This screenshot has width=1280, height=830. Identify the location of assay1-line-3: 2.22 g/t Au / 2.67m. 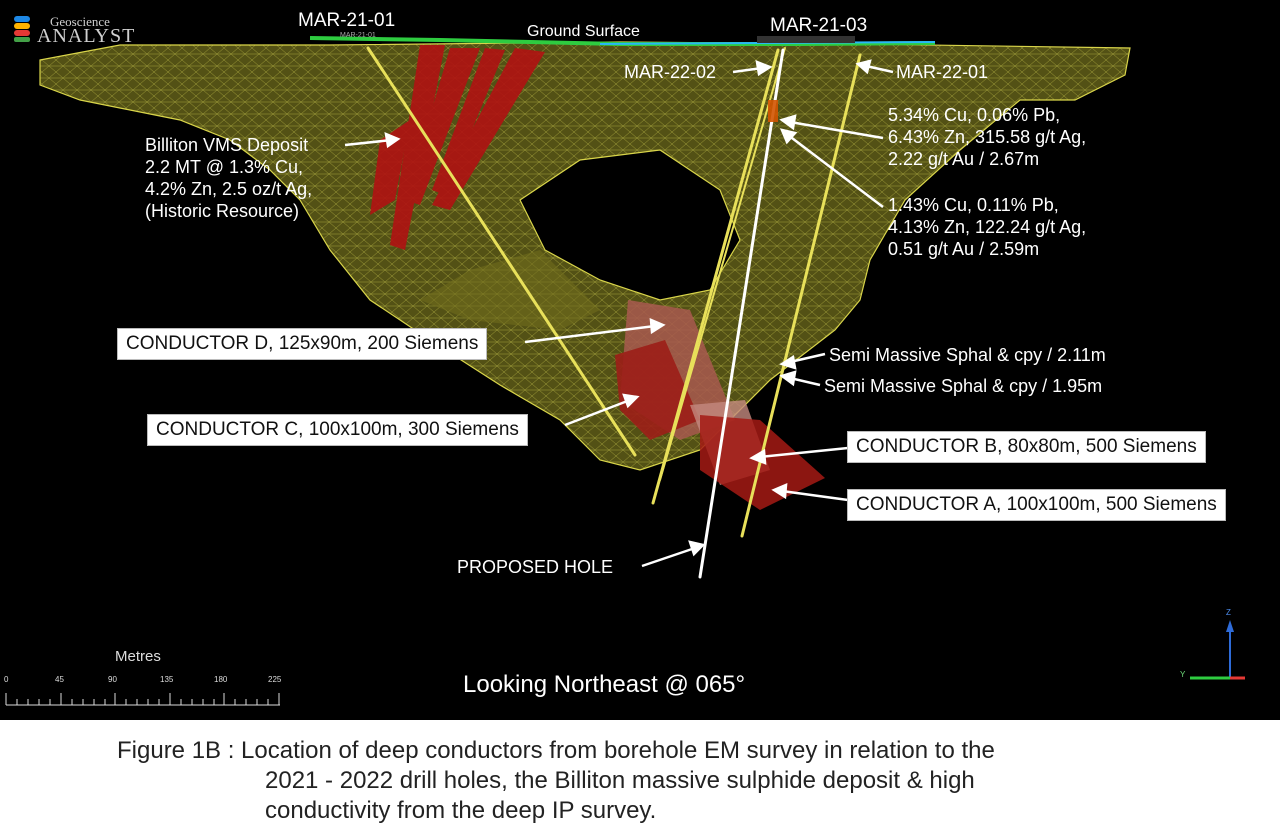
(964, 159).